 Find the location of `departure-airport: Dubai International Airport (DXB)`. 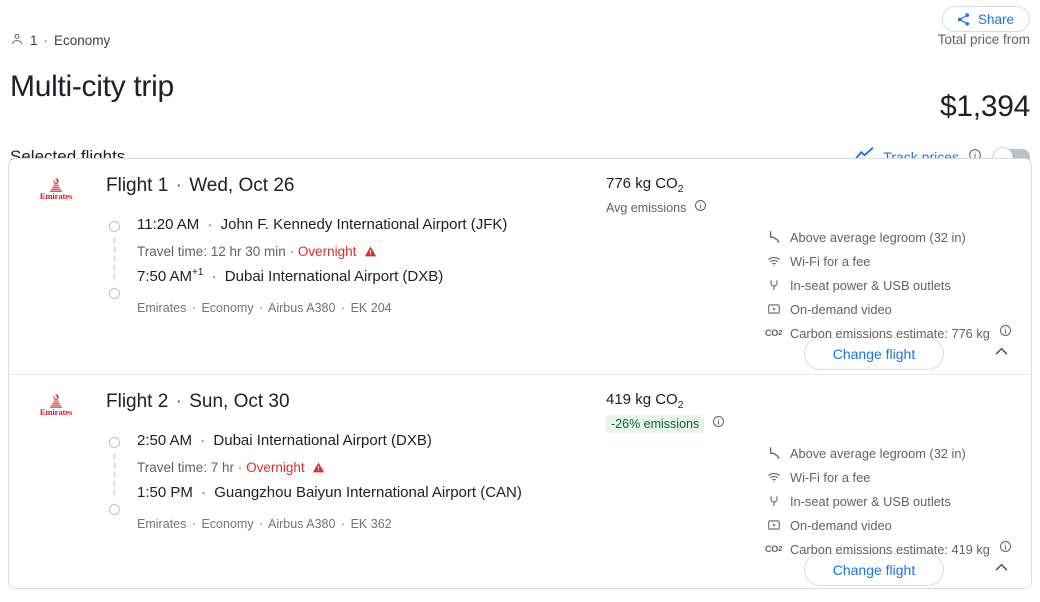

departure-airport: Dubai International Airport (DXB) is located at coordinates (322, 440).